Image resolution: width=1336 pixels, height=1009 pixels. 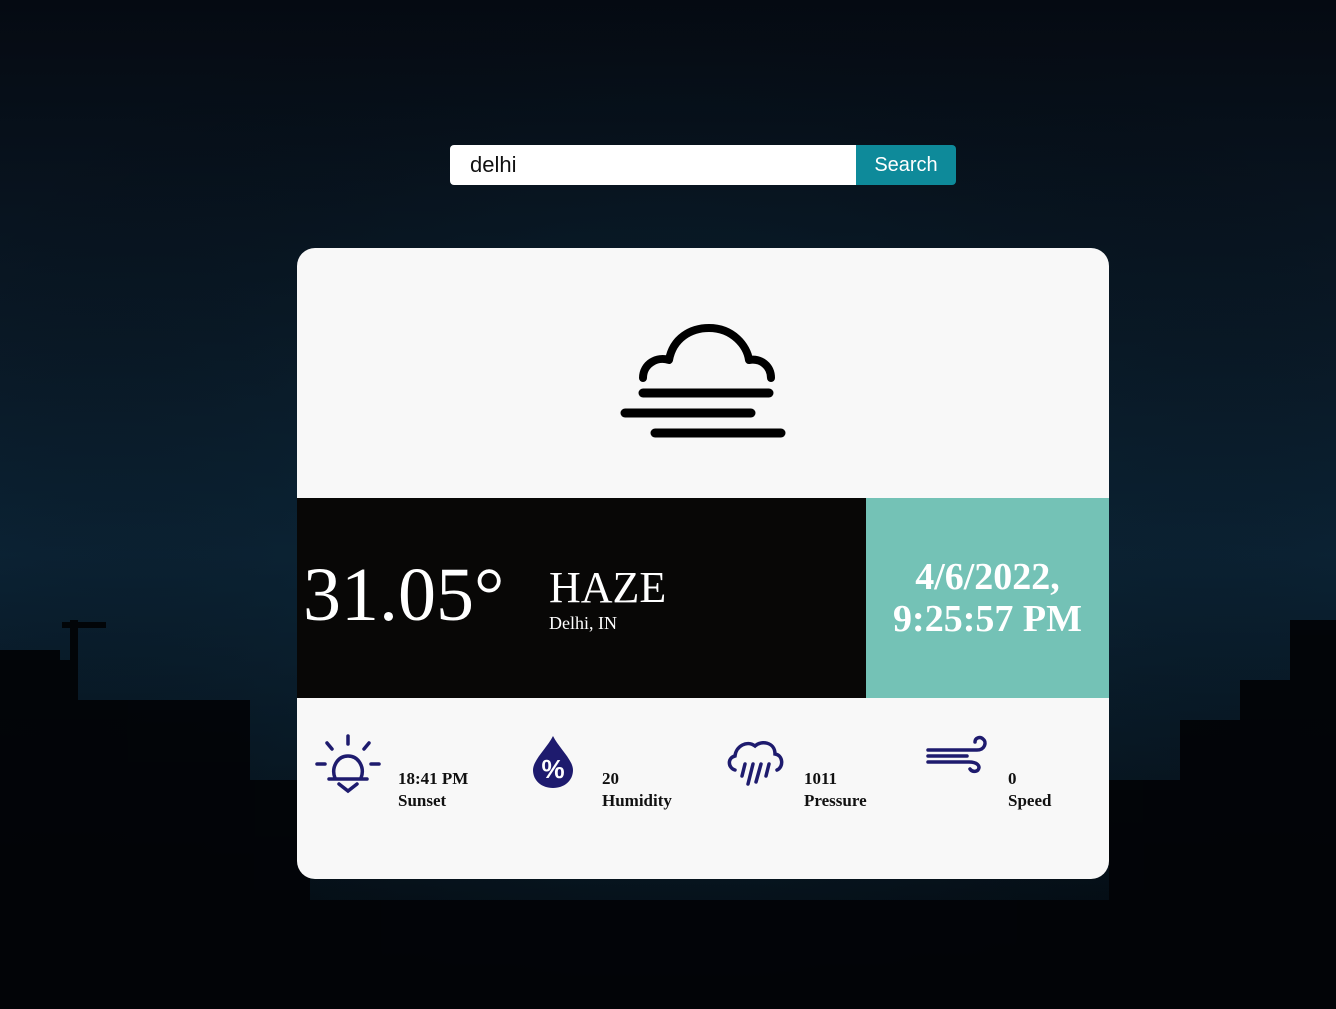 I want to click on stat-text: 18:41 PM Sunset, so click(x=433, y=790).